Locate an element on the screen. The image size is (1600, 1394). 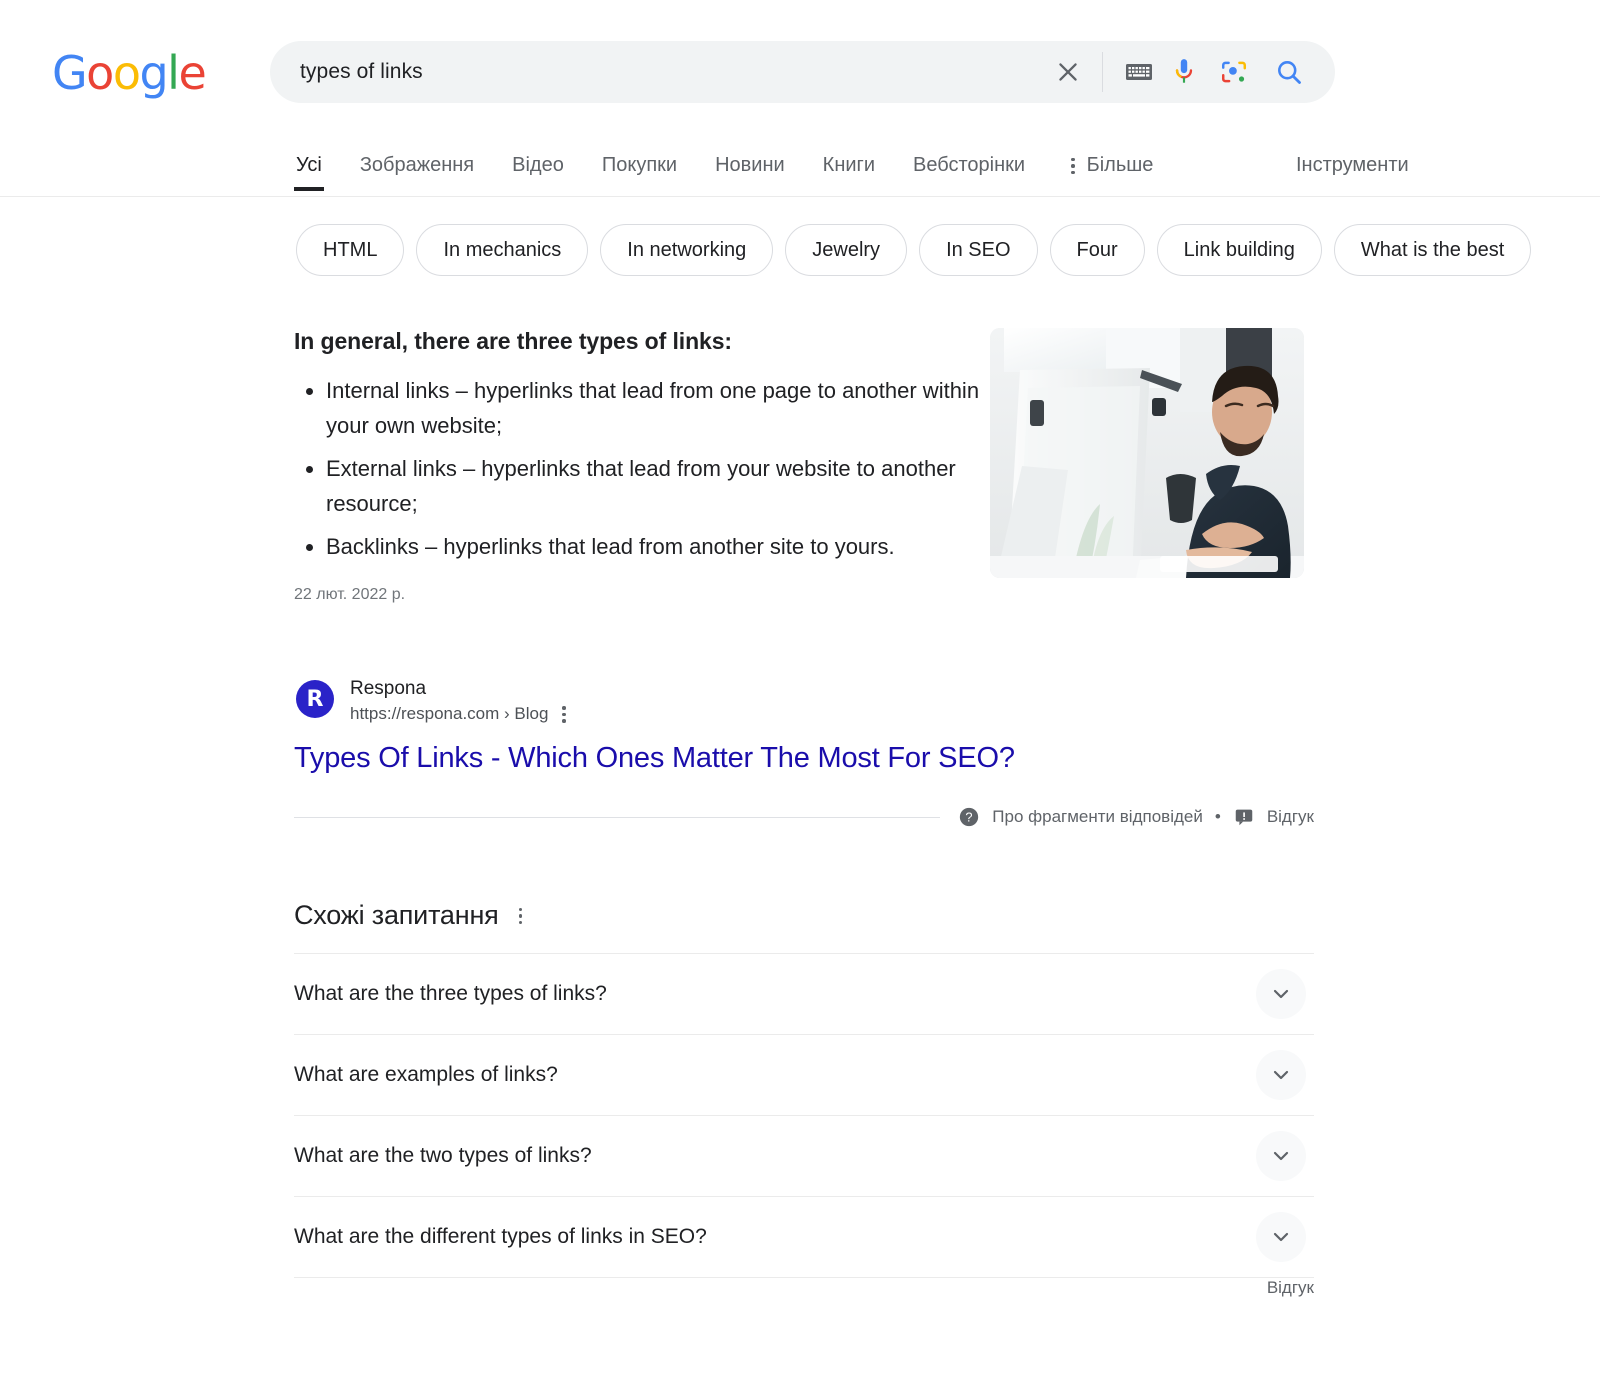
chip-label: What is the best is located at coordinates (1432, 249).